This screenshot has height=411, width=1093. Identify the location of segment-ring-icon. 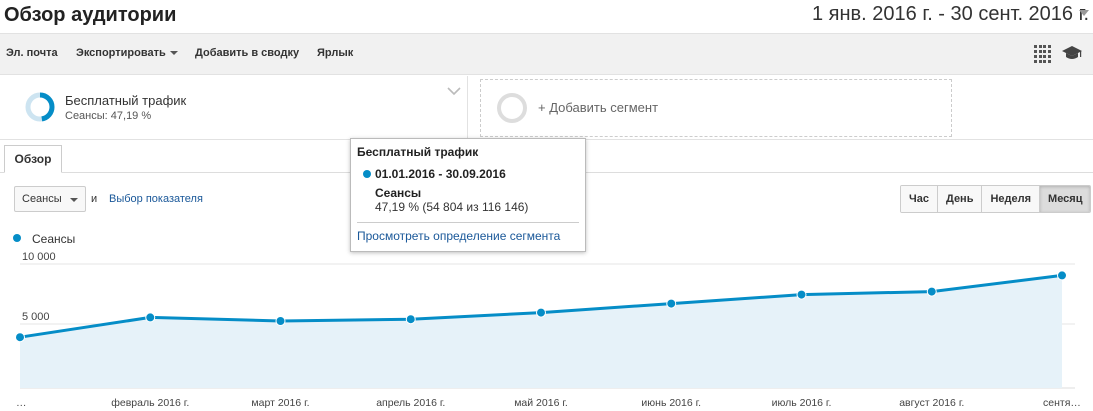
(40, 107).